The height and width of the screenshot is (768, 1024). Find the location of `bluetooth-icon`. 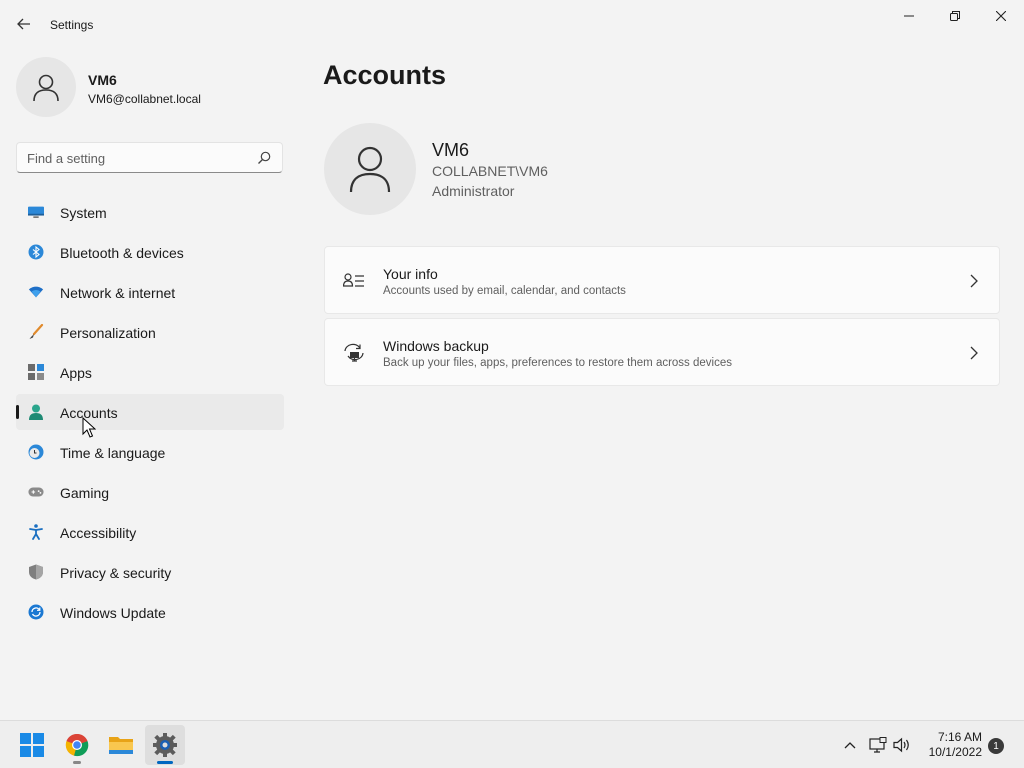

bluetooth-icon is located at coordinates (36, 252).